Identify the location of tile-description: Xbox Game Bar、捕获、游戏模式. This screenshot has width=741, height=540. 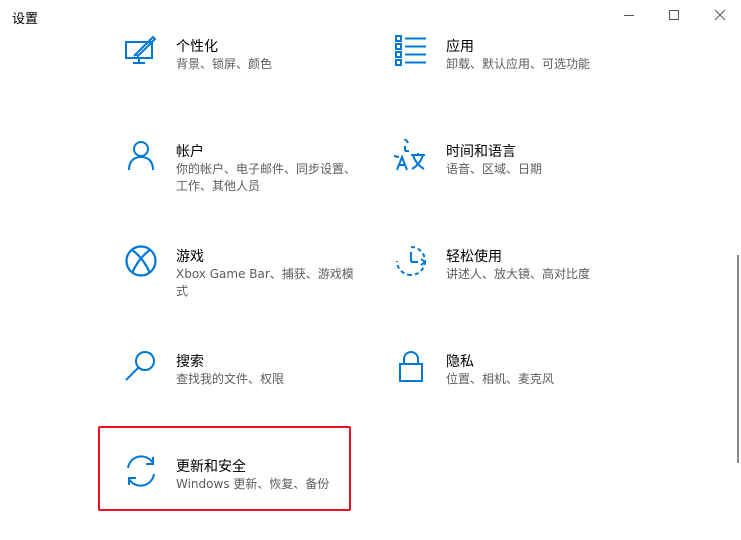
(265, 282).